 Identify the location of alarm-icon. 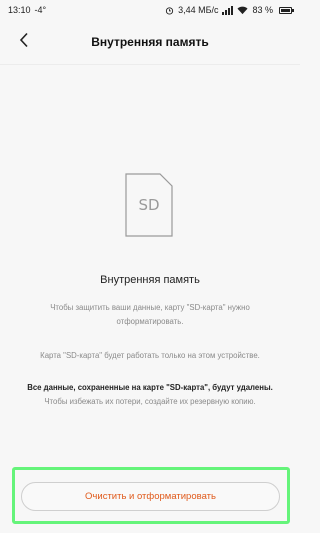
(169, 10).